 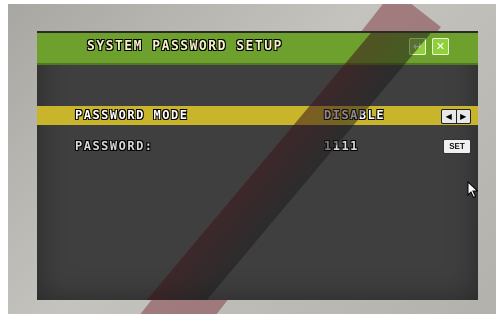 What do you see at coordinates (449, 116) in the screenshot?
I see `arrow-left-icon: ◀` at bounding box center [449, 116].